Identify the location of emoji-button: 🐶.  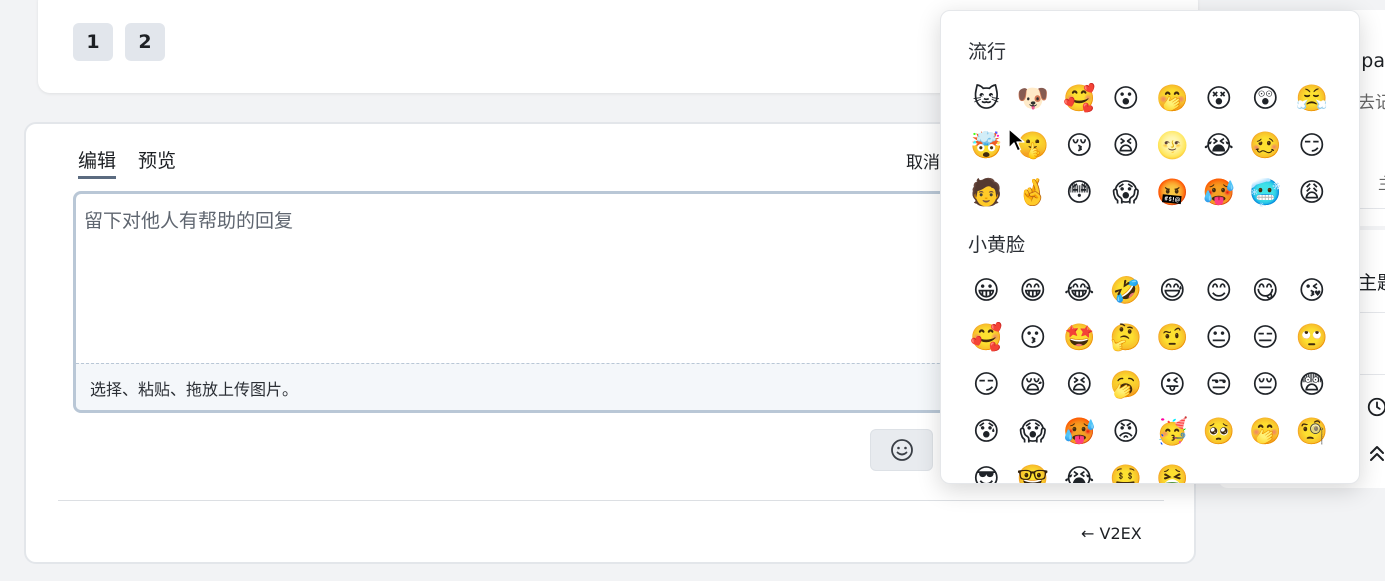
(1033, 98).